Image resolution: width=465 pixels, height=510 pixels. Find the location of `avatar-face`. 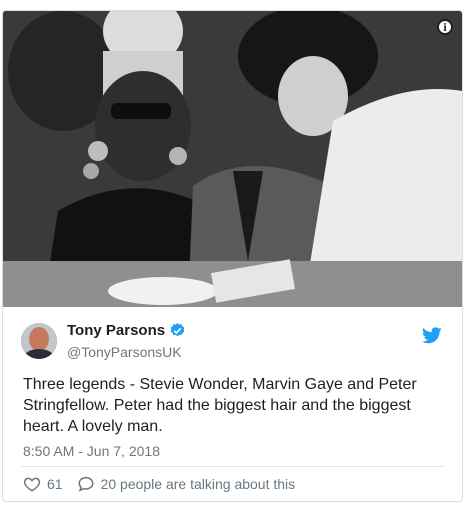

avatar-face is located at coordinates (39, 341).